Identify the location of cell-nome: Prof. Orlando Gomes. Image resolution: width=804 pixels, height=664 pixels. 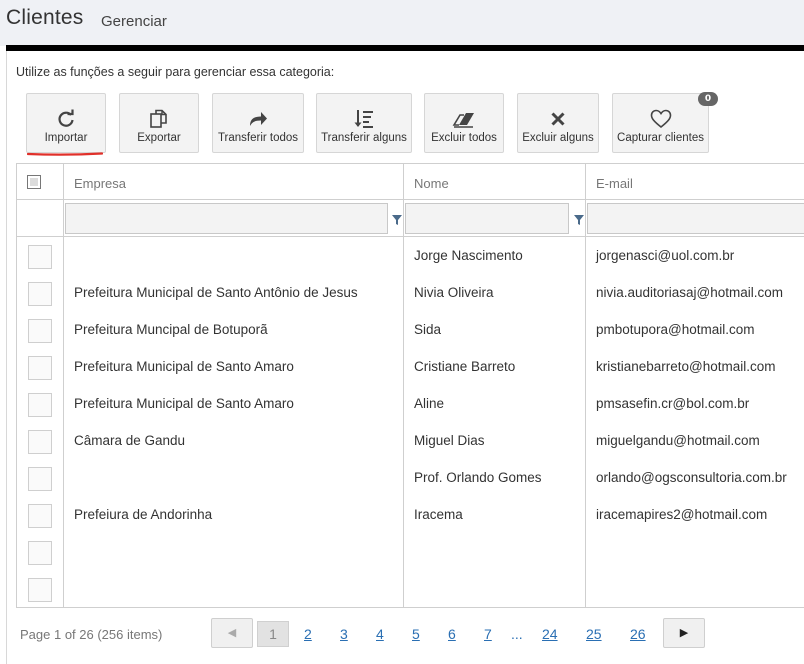
(478, 477).